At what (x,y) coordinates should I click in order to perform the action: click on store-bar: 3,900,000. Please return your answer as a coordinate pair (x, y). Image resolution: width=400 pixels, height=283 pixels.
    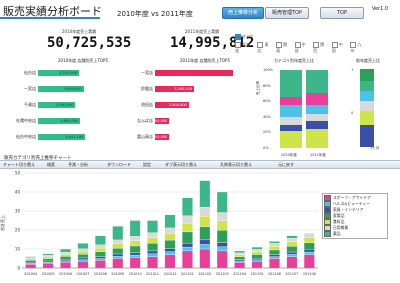
    Looking at the image, I should click on (61, 89).